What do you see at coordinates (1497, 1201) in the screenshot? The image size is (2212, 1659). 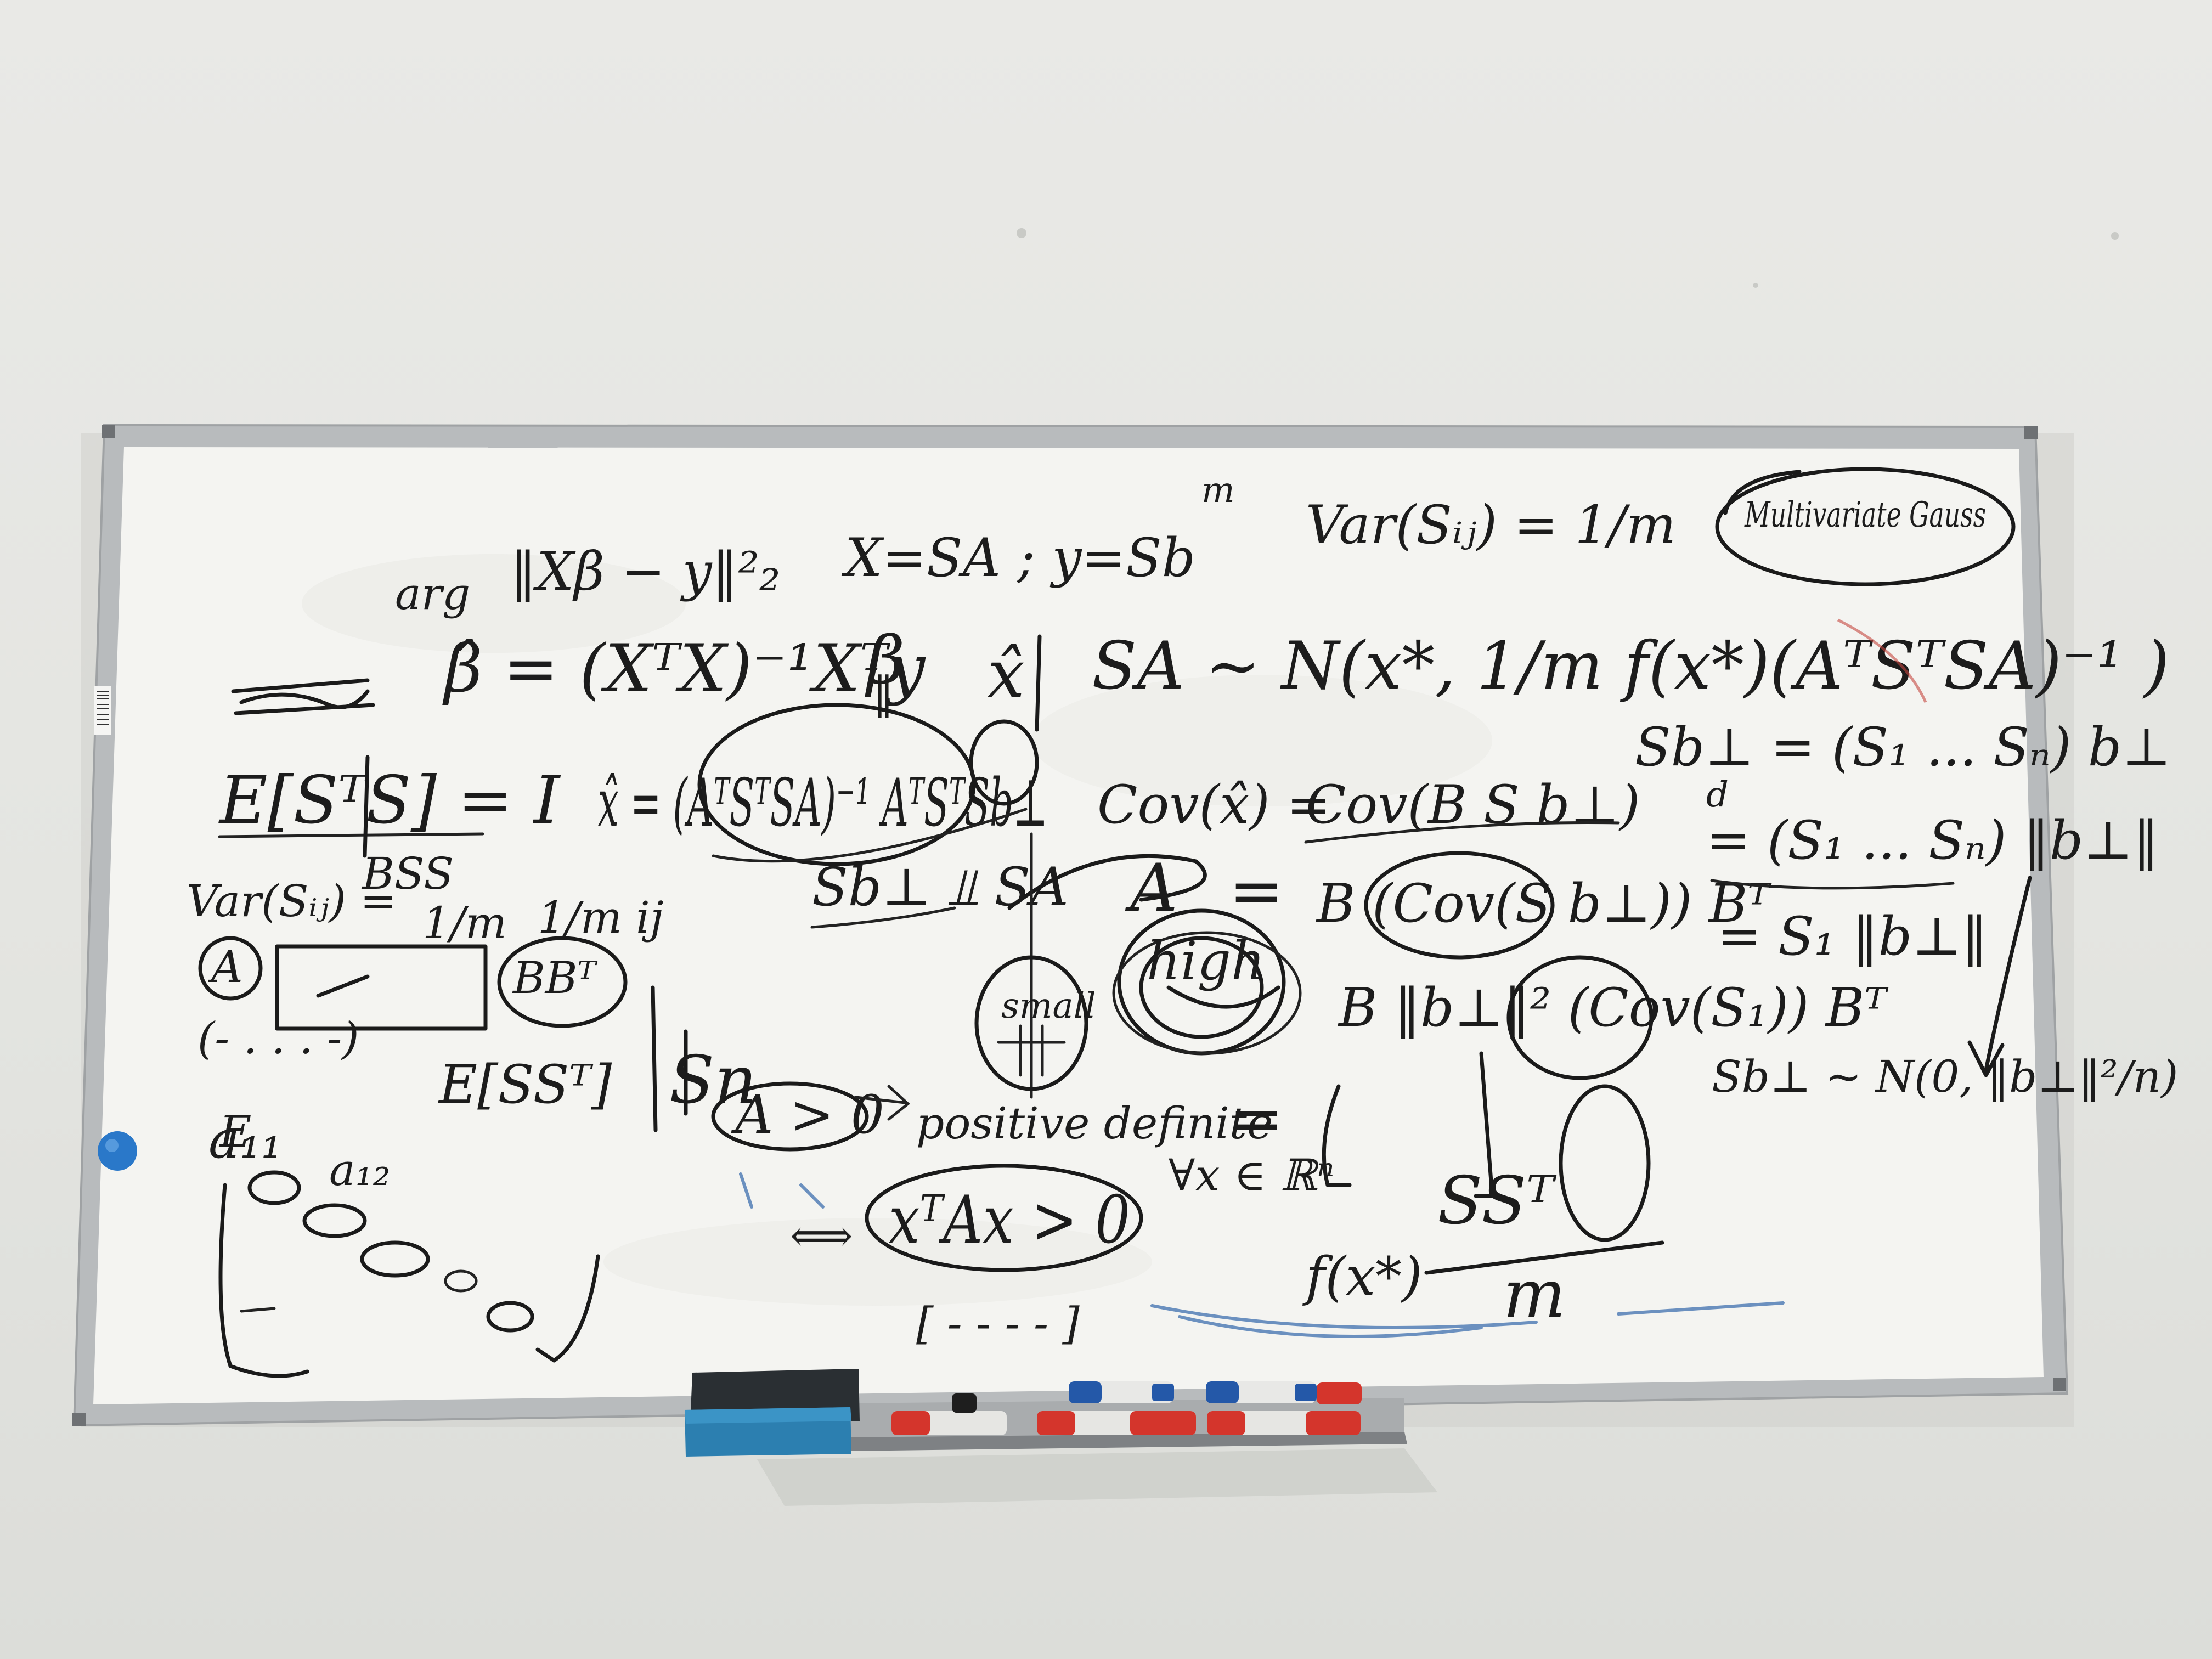 I see `sst-text: SSᵀ` at bounding box center [1497, 1201].